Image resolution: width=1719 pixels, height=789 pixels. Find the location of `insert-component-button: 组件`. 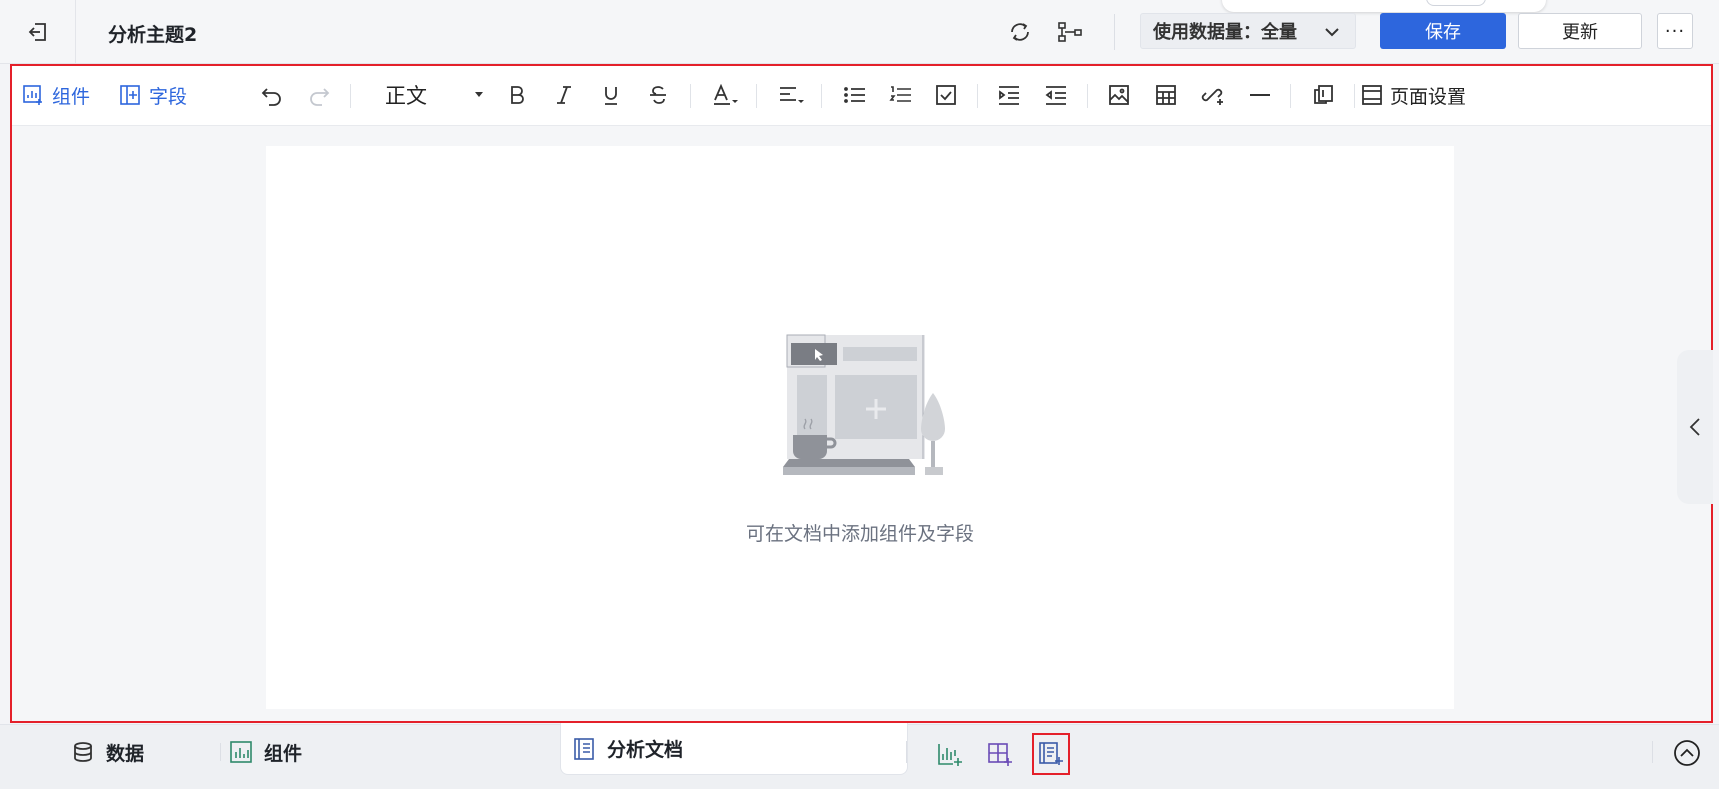

insert-component-button: 组件 is located at coordinates (56, 95).